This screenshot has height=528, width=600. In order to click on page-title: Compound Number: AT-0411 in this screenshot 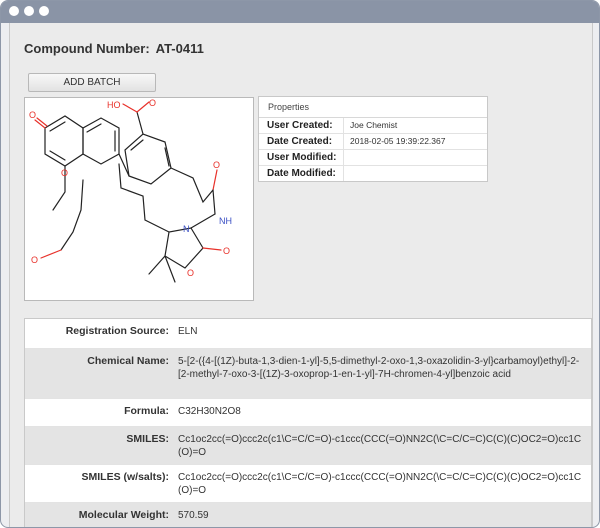, I will do `click(114, 48)`.